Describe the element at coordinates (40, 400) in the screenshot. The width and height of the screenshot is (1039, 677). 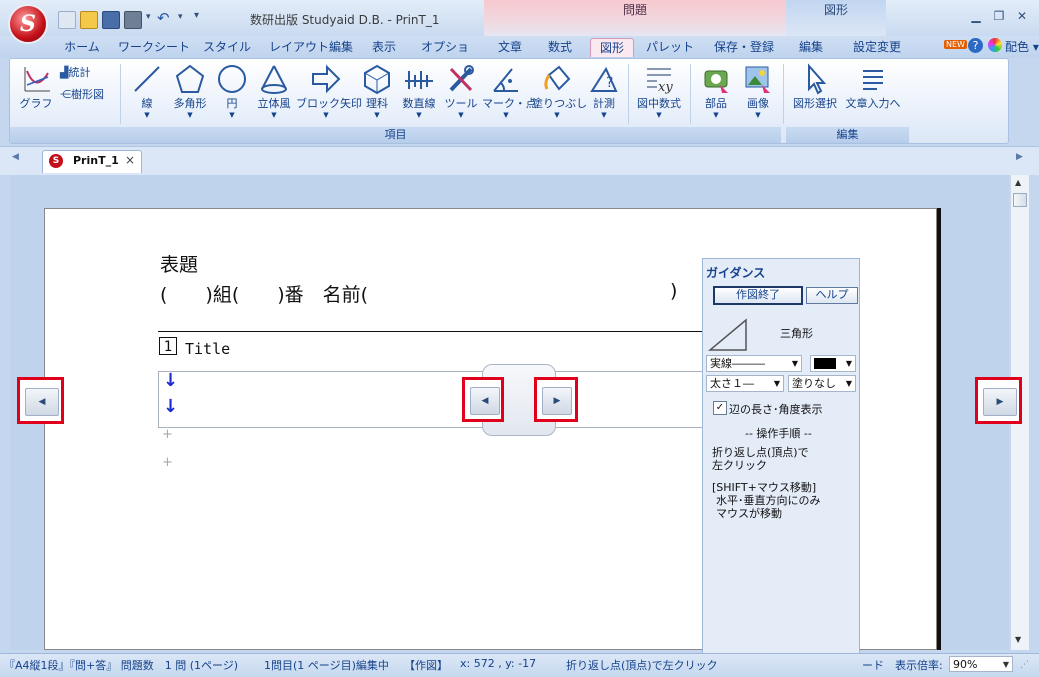
I see `page-prev-button: ◀` at that location.